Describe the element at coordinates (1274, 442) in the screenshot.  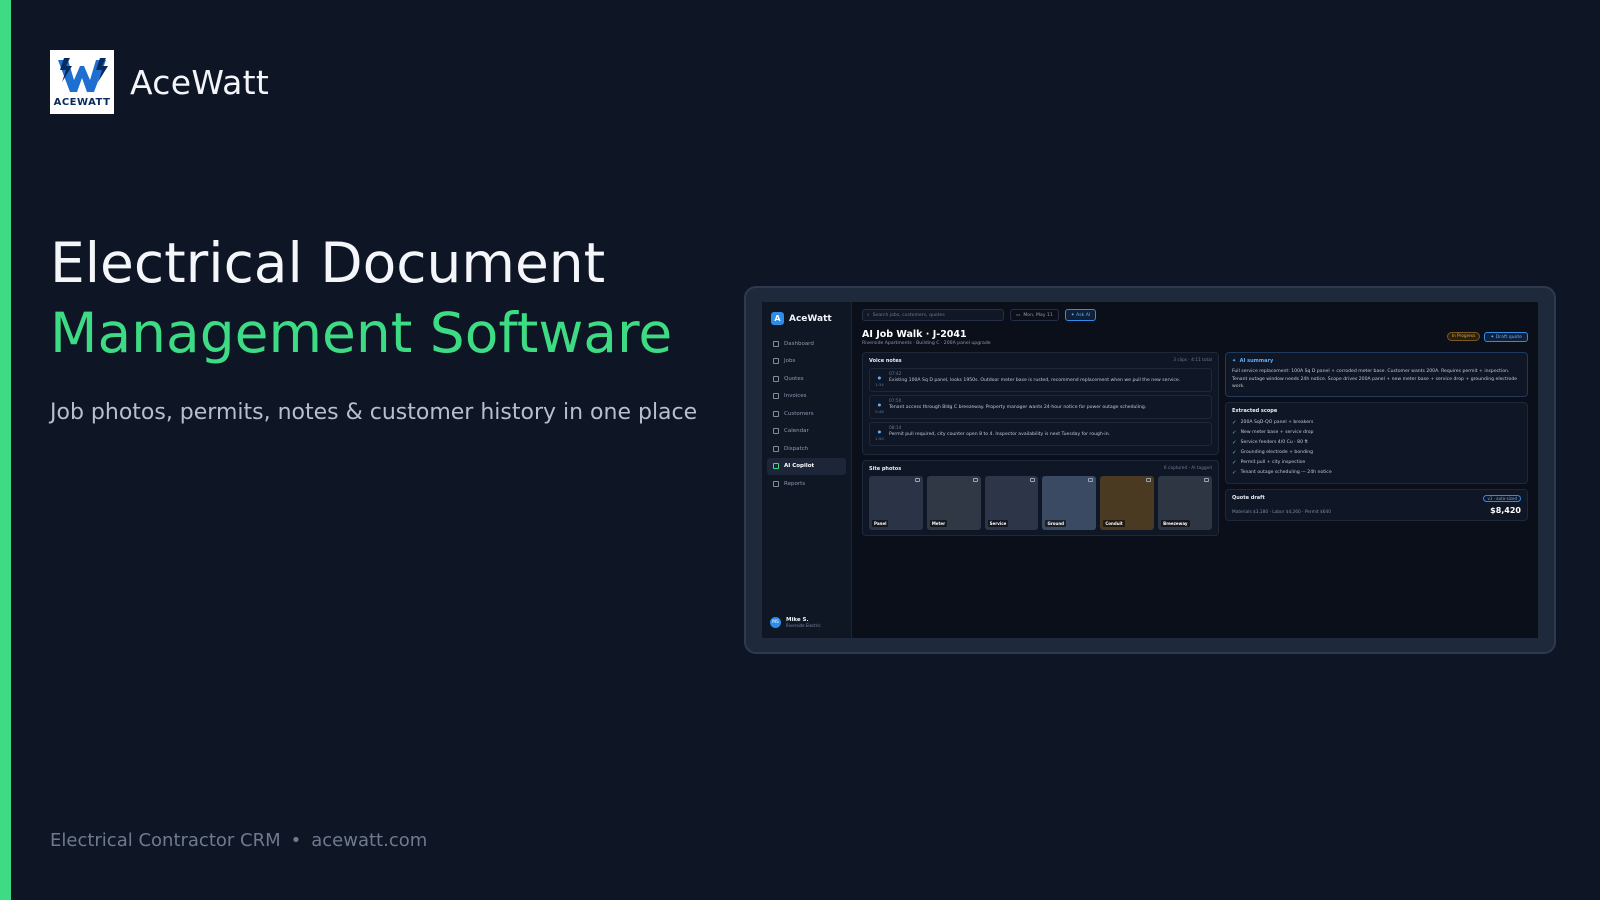
I see `scope-item-text: Service feeders 4/0 Cu · 80 ft` at that location.